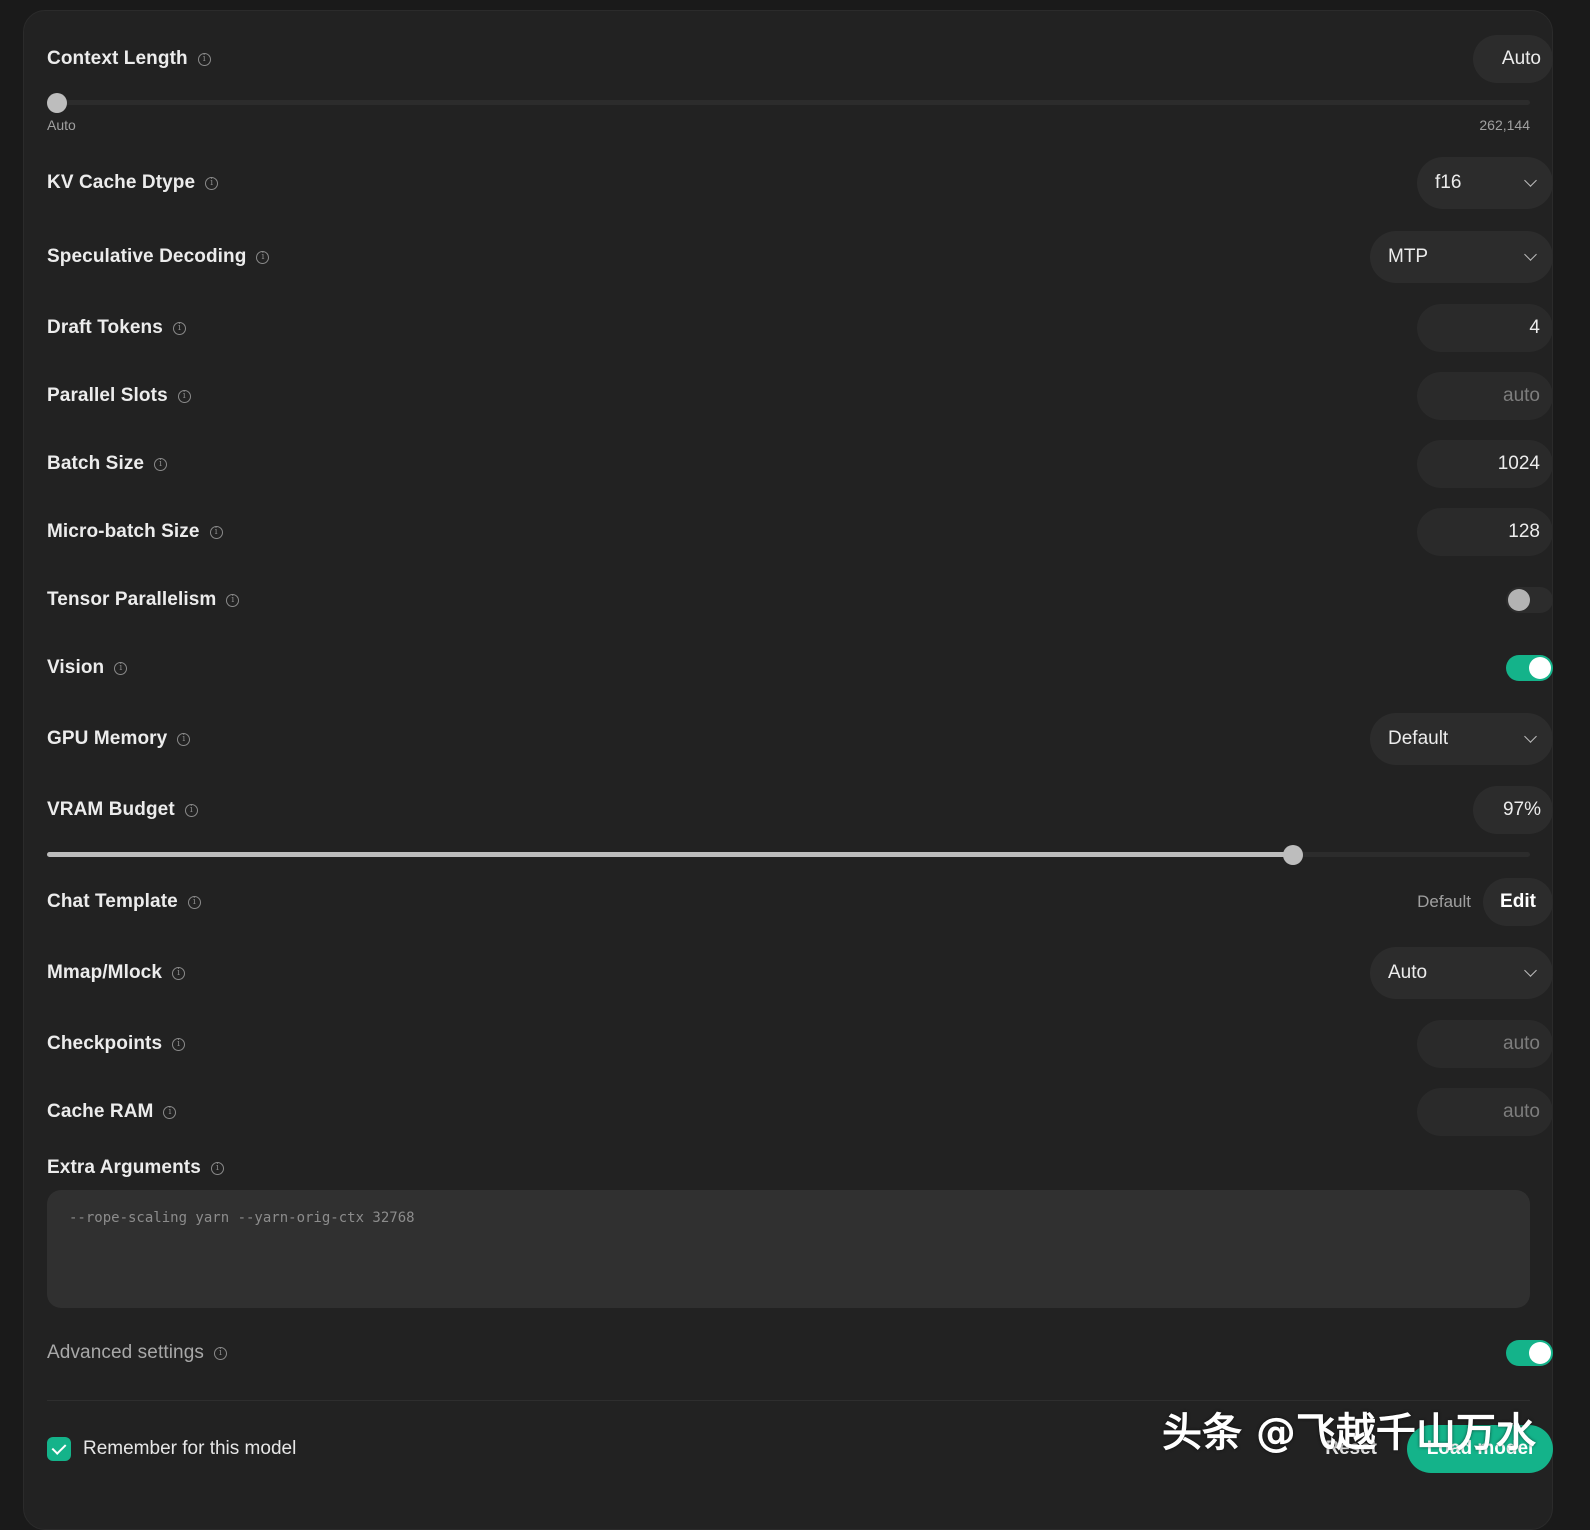 Image resolution: width=1590 pixels, height=1530 pixels. Describe the element at coordinates (1513, 59) in the screenshot. I see `context-length-value: Auto` at that location.